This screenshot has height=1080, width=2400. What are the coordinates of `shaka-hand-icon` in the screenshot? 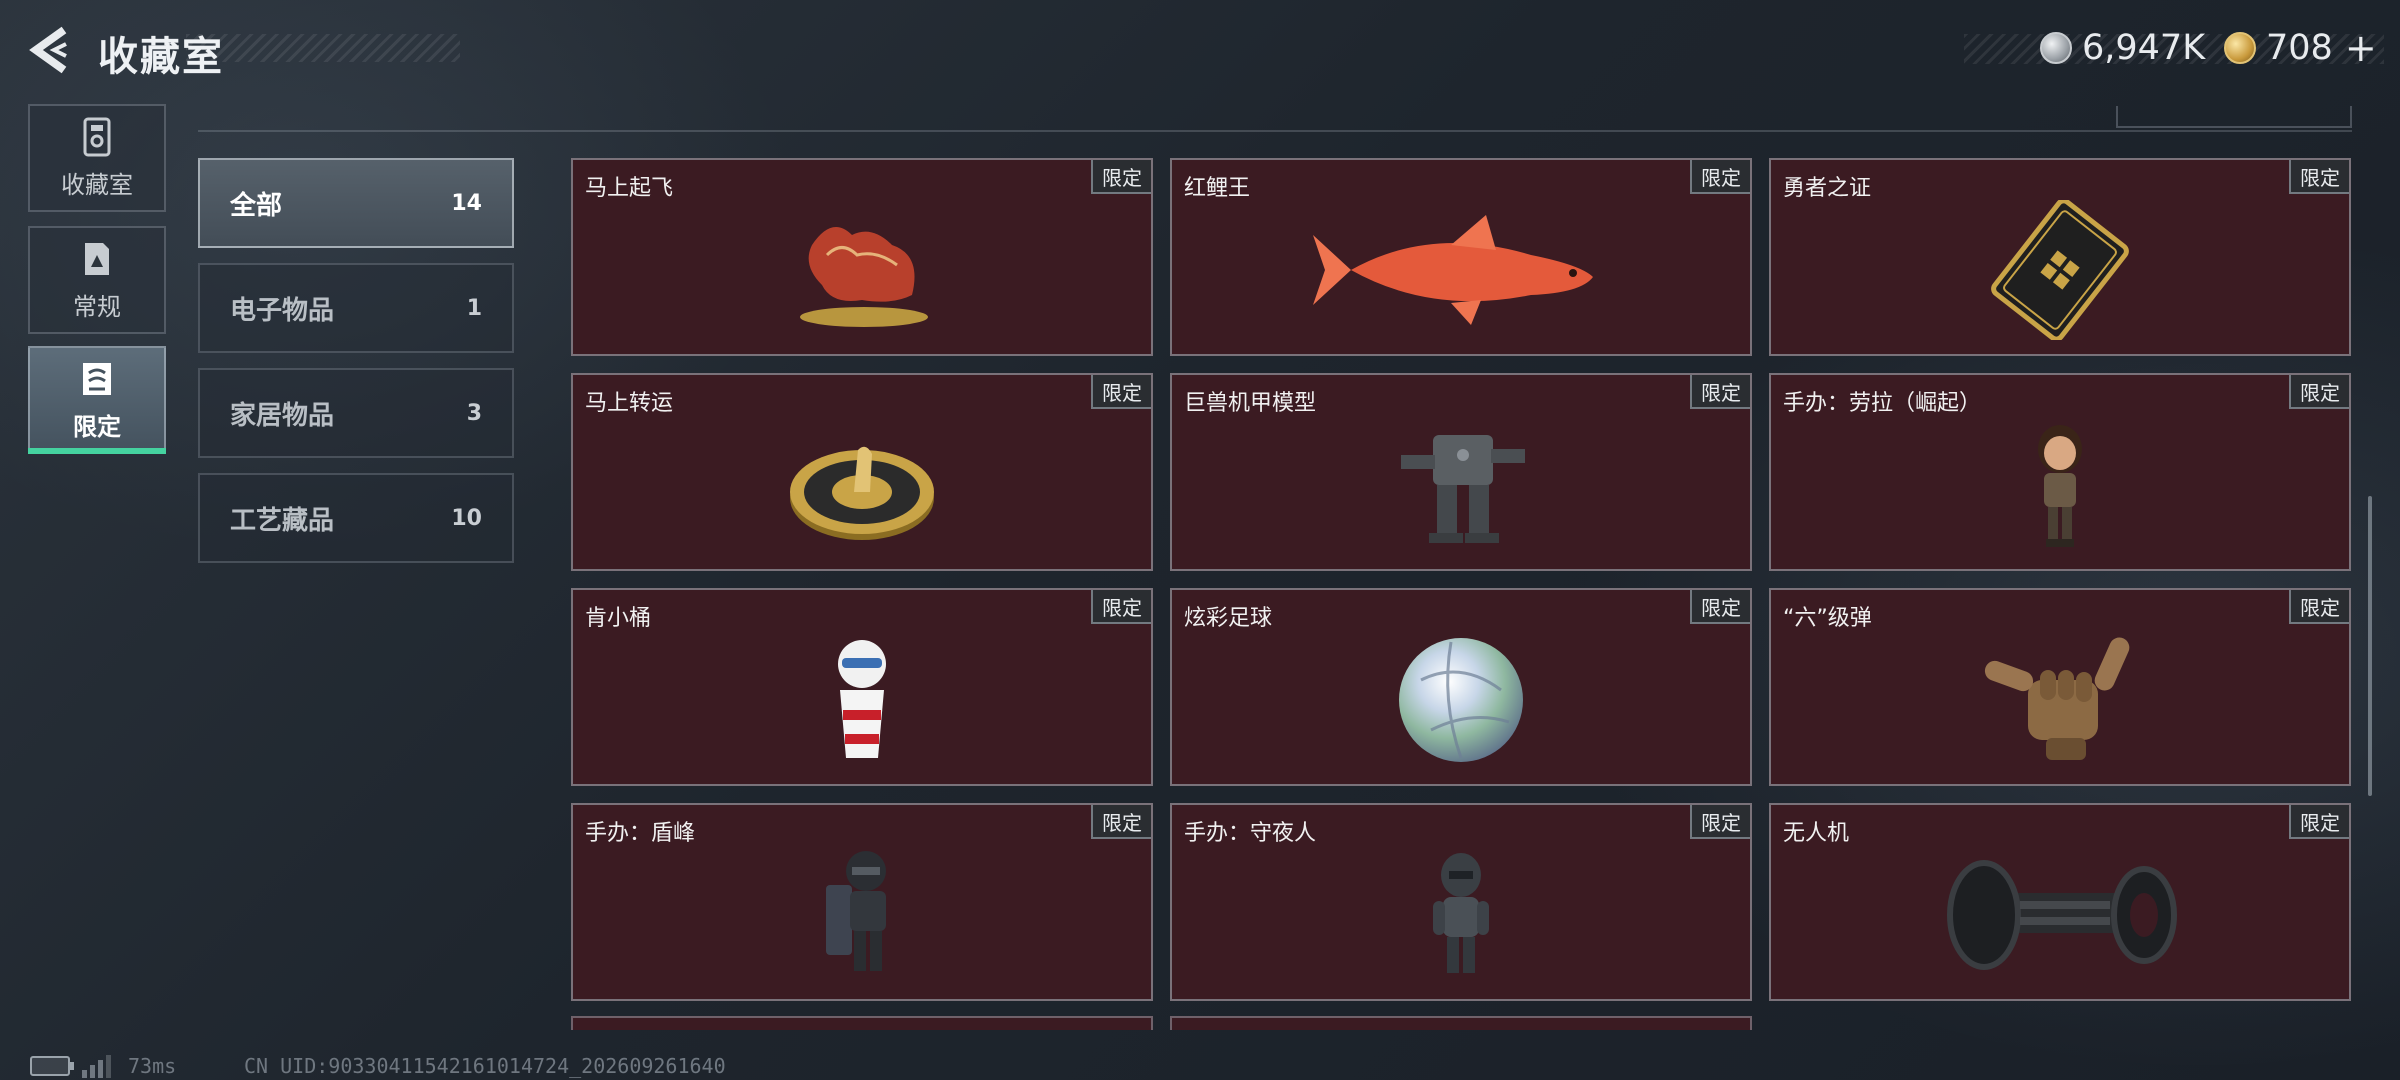 It's located at (2060, 700).